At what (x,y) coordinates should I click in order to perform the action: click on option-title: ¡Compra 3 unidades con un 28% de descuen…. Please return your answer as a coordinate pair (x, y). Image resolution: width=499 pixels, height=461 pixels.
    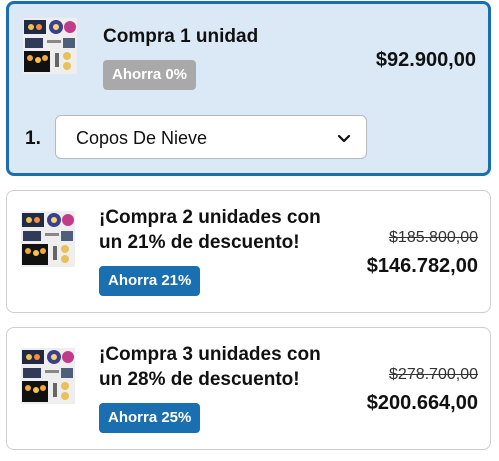
    Looking at the image, I should click on (210, 367).